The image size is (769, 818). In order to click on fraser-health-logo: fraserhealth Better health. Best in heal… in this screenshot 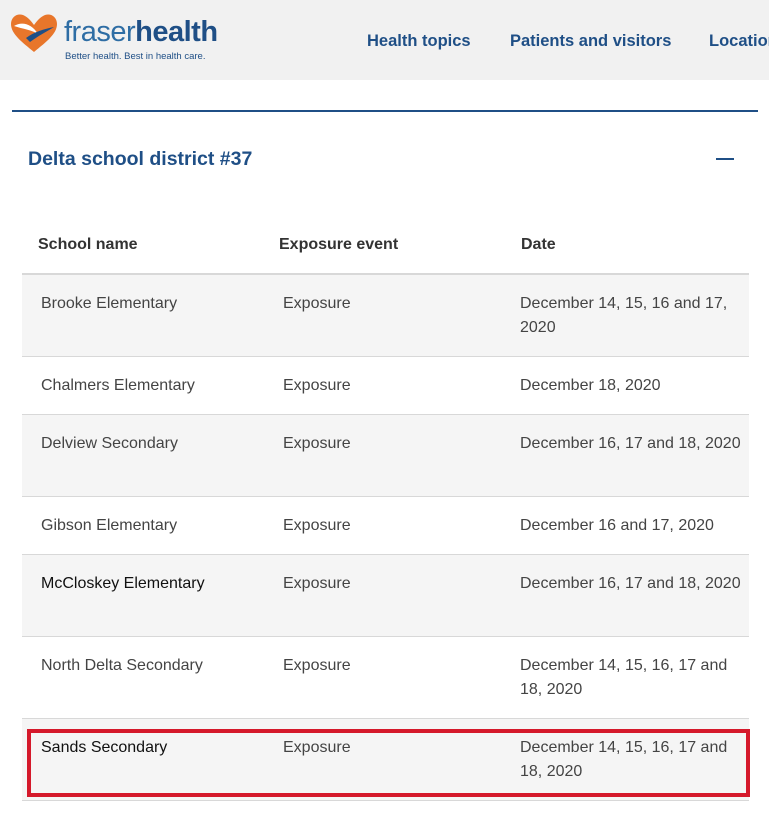, I will do `click(113, 40)`.